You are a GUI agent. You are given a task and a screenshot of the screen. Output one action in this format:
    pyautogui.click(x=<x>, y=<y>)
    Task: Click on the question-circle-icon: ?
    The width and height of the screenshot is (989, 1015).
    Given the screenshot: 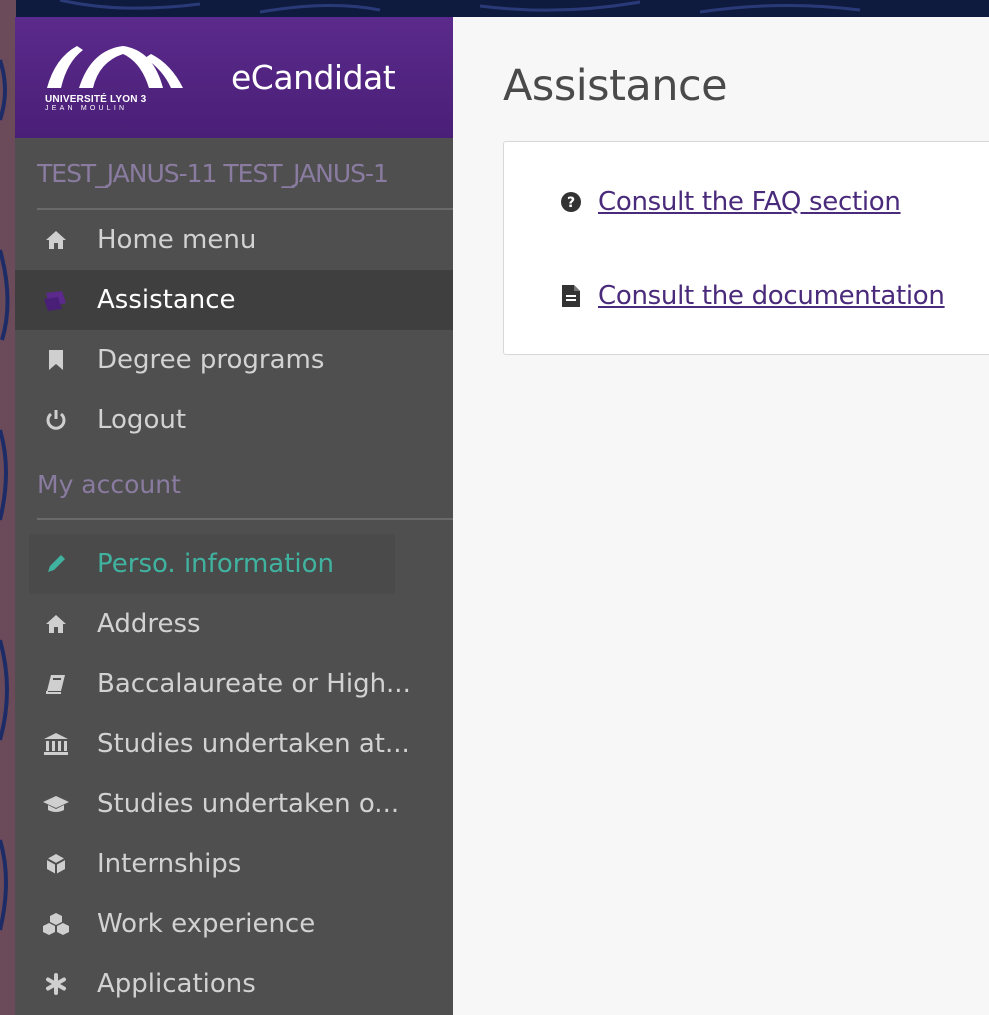 What is the action you would take?
    pyautogui.click(x=571, y=202)
    